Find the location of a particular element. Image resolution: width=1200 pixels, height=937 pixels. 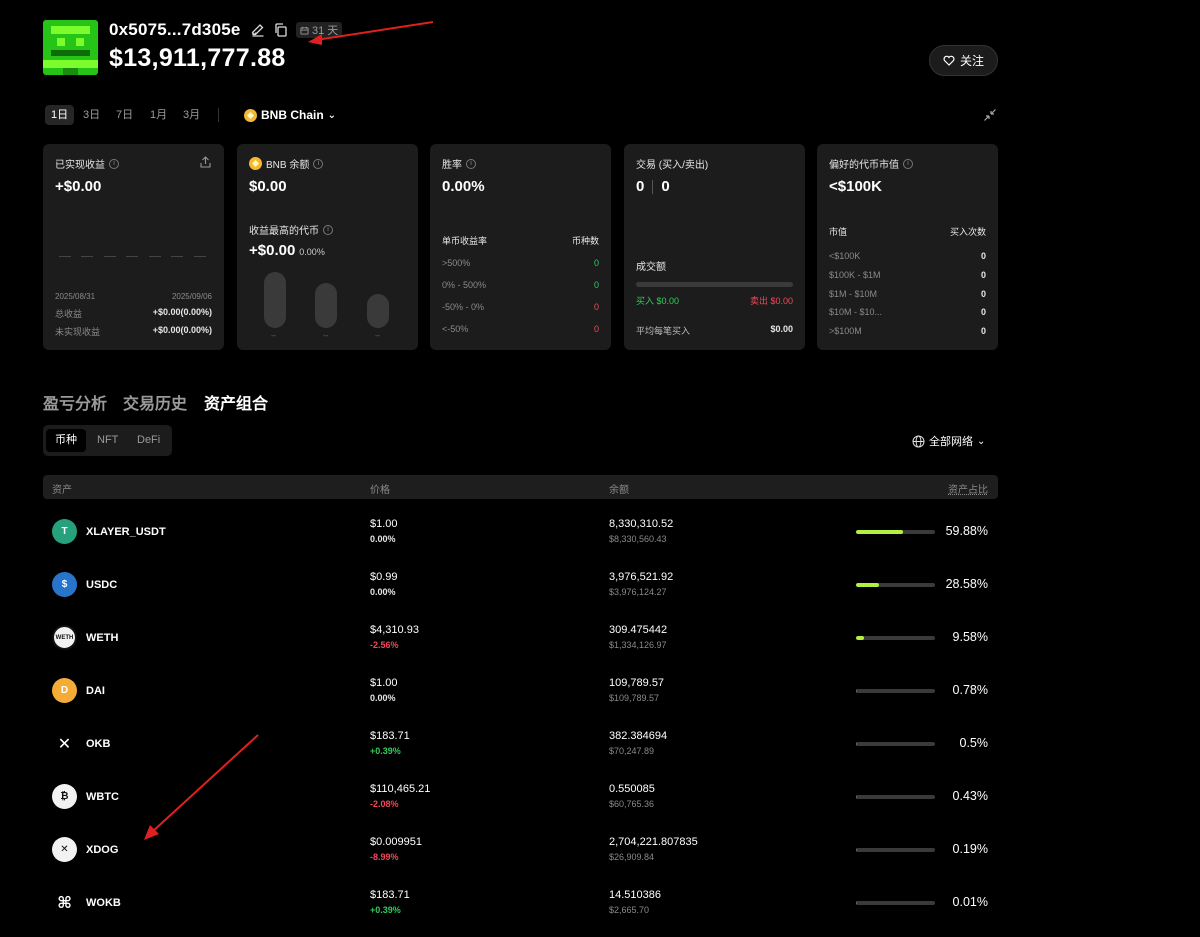

weth-icon: WETH is located at coordinates (64, 637).